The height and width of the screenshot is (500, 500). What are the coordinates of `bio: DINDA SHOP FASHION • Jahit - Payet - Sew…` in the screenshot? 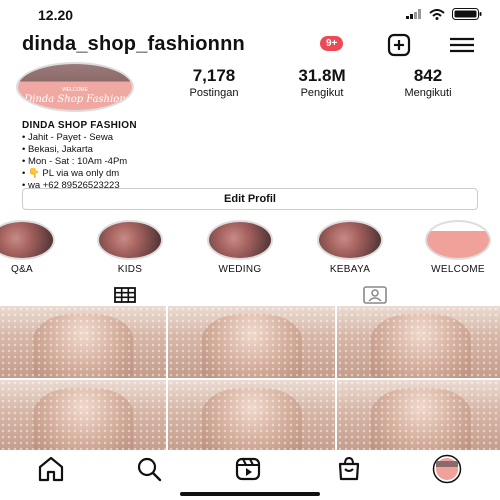 It's located at (252, 156).